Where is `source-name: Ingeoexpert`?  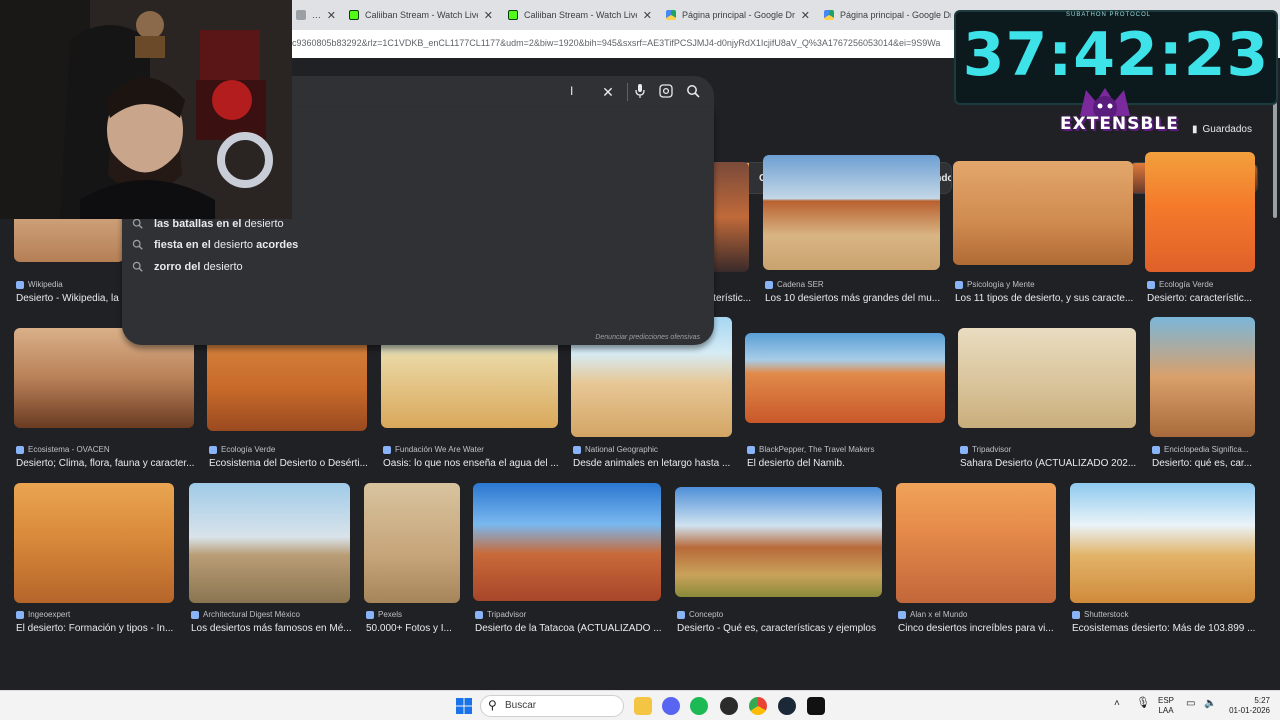 source-name: Ingeoexpert is located at coordinates (49, 614).